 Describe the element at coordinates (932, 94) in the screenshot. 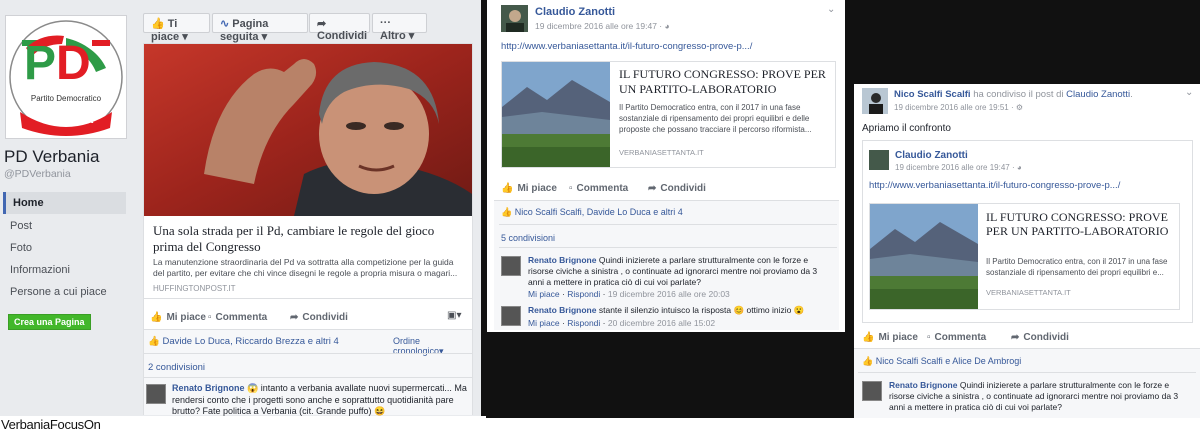

I see `sharer-name: Nico Scalfi Scalfi` at that location.